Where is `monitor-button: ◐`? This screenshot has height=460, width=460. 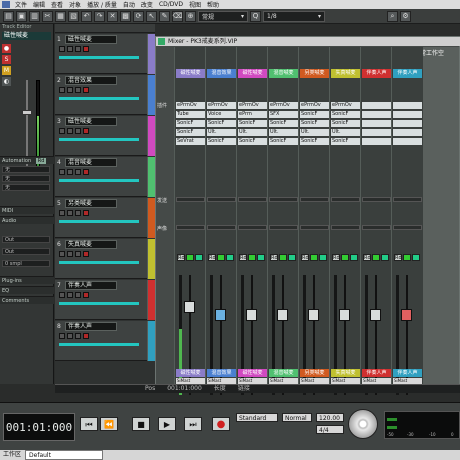
monitor-button: ◐ is located at coordinates (6, 81).